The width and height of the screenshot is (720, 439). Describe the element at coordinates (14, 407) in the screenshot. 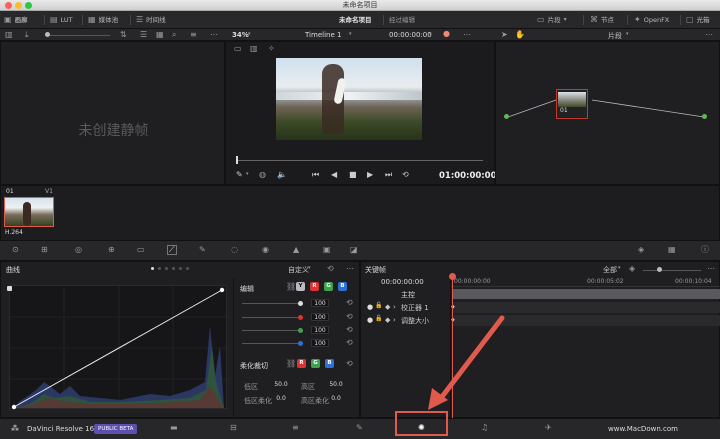

I see `curve-point-low` at that location.